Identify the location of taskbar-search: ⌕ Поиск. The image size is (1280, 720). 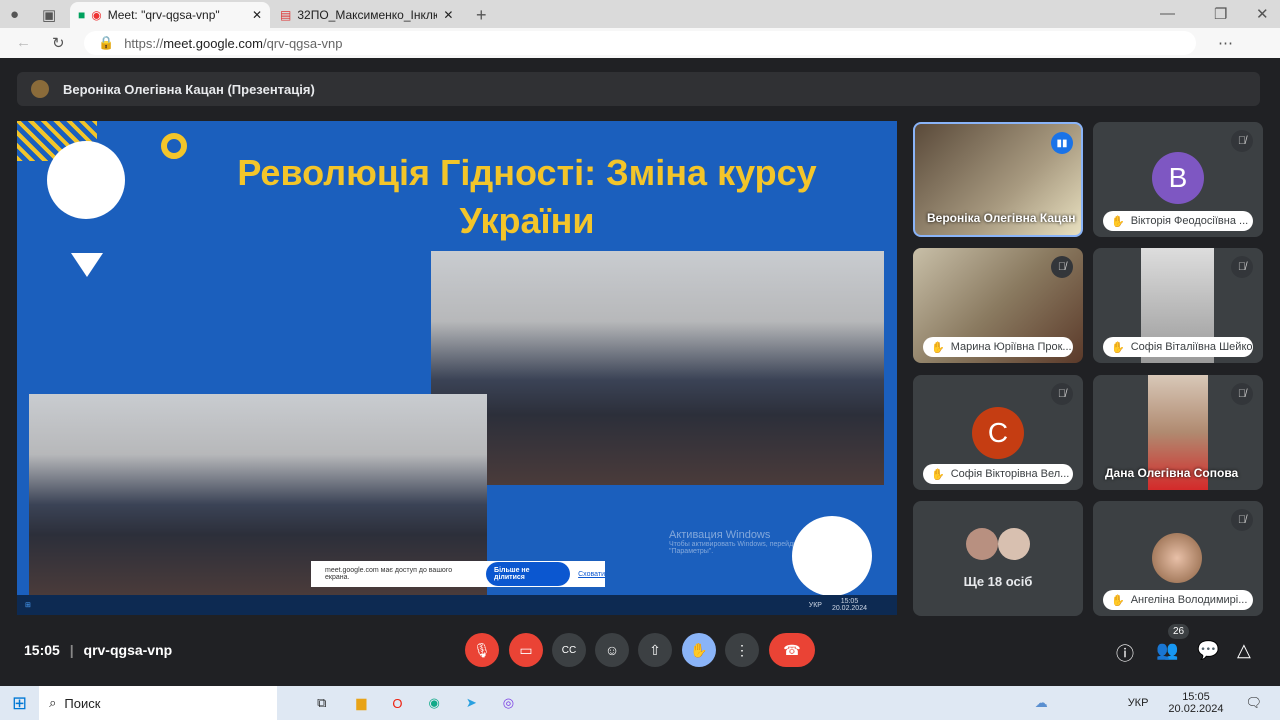
(158, 703).